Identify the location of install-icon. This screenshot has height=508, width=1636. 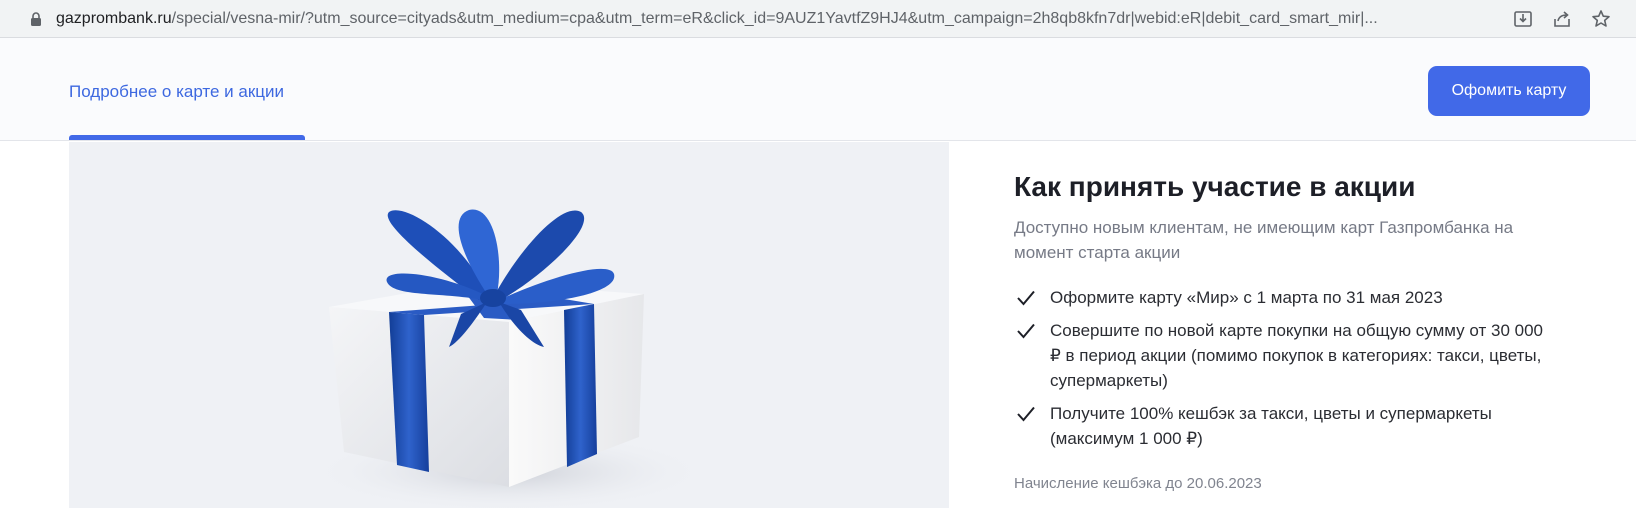
(1523, 19).